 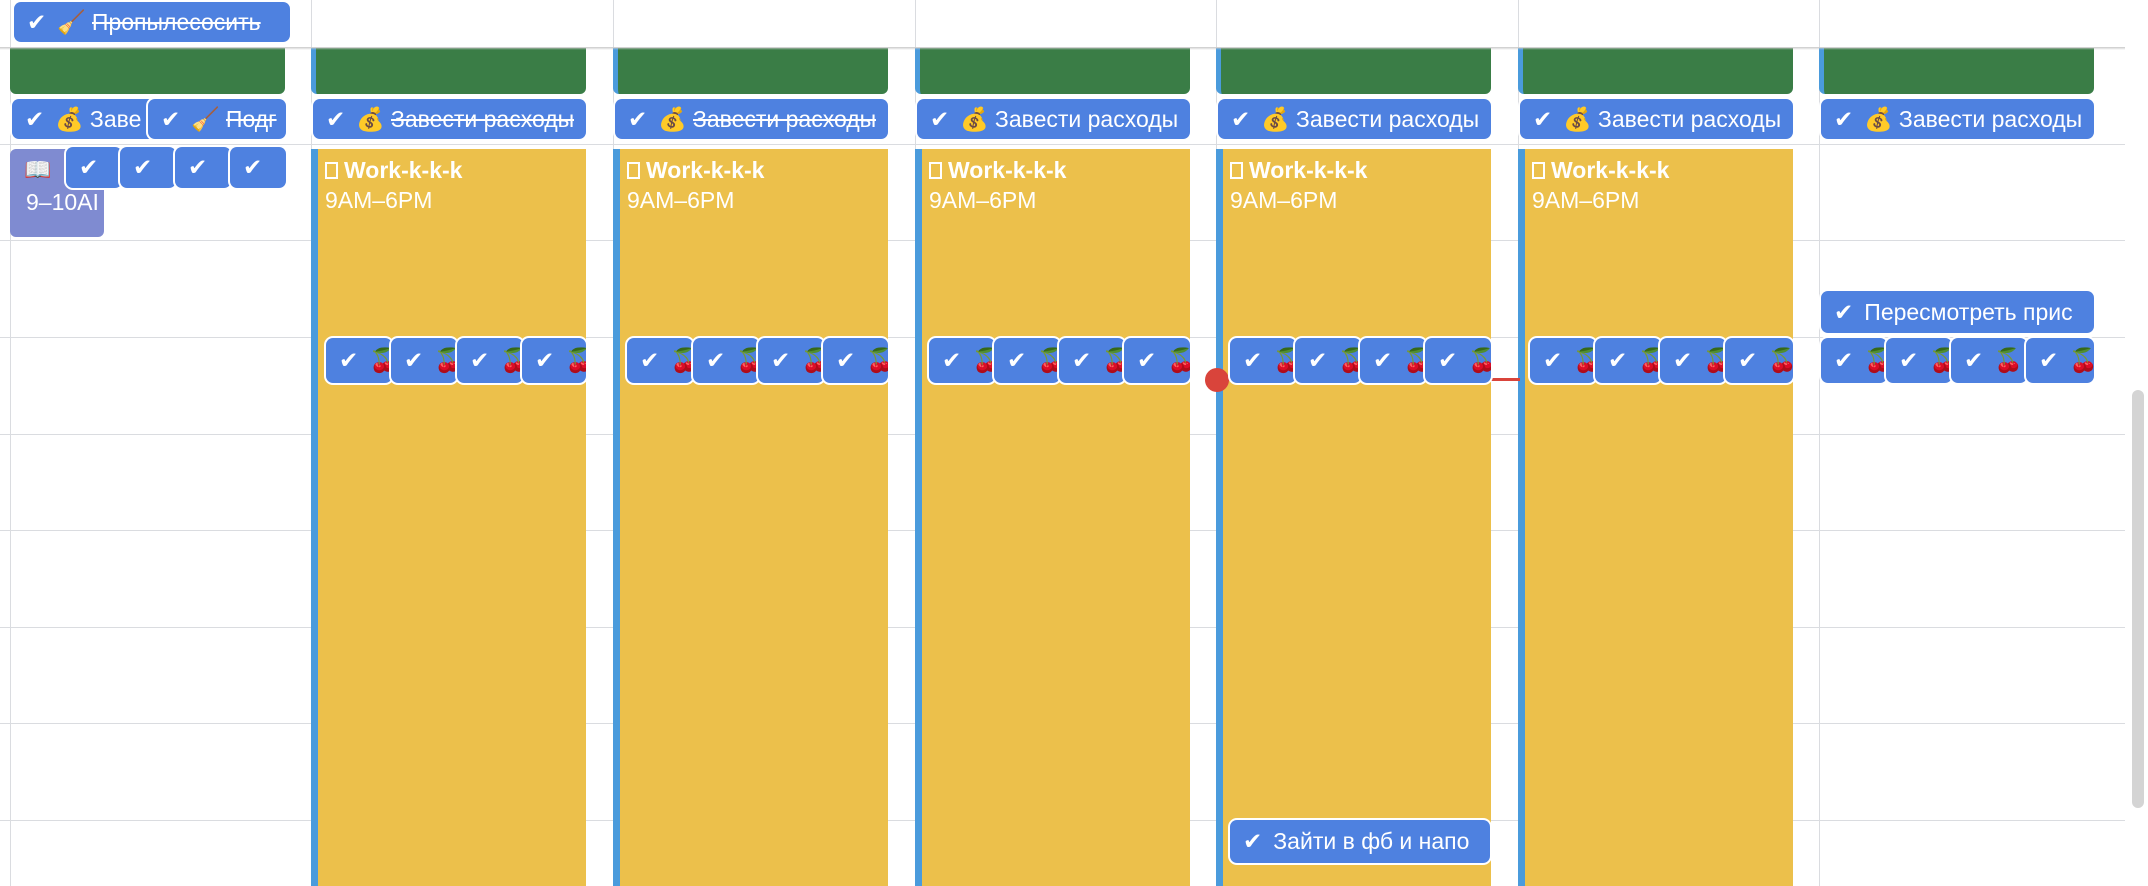 I want to click on book-icon: 📖, so click(x=38, y=169).